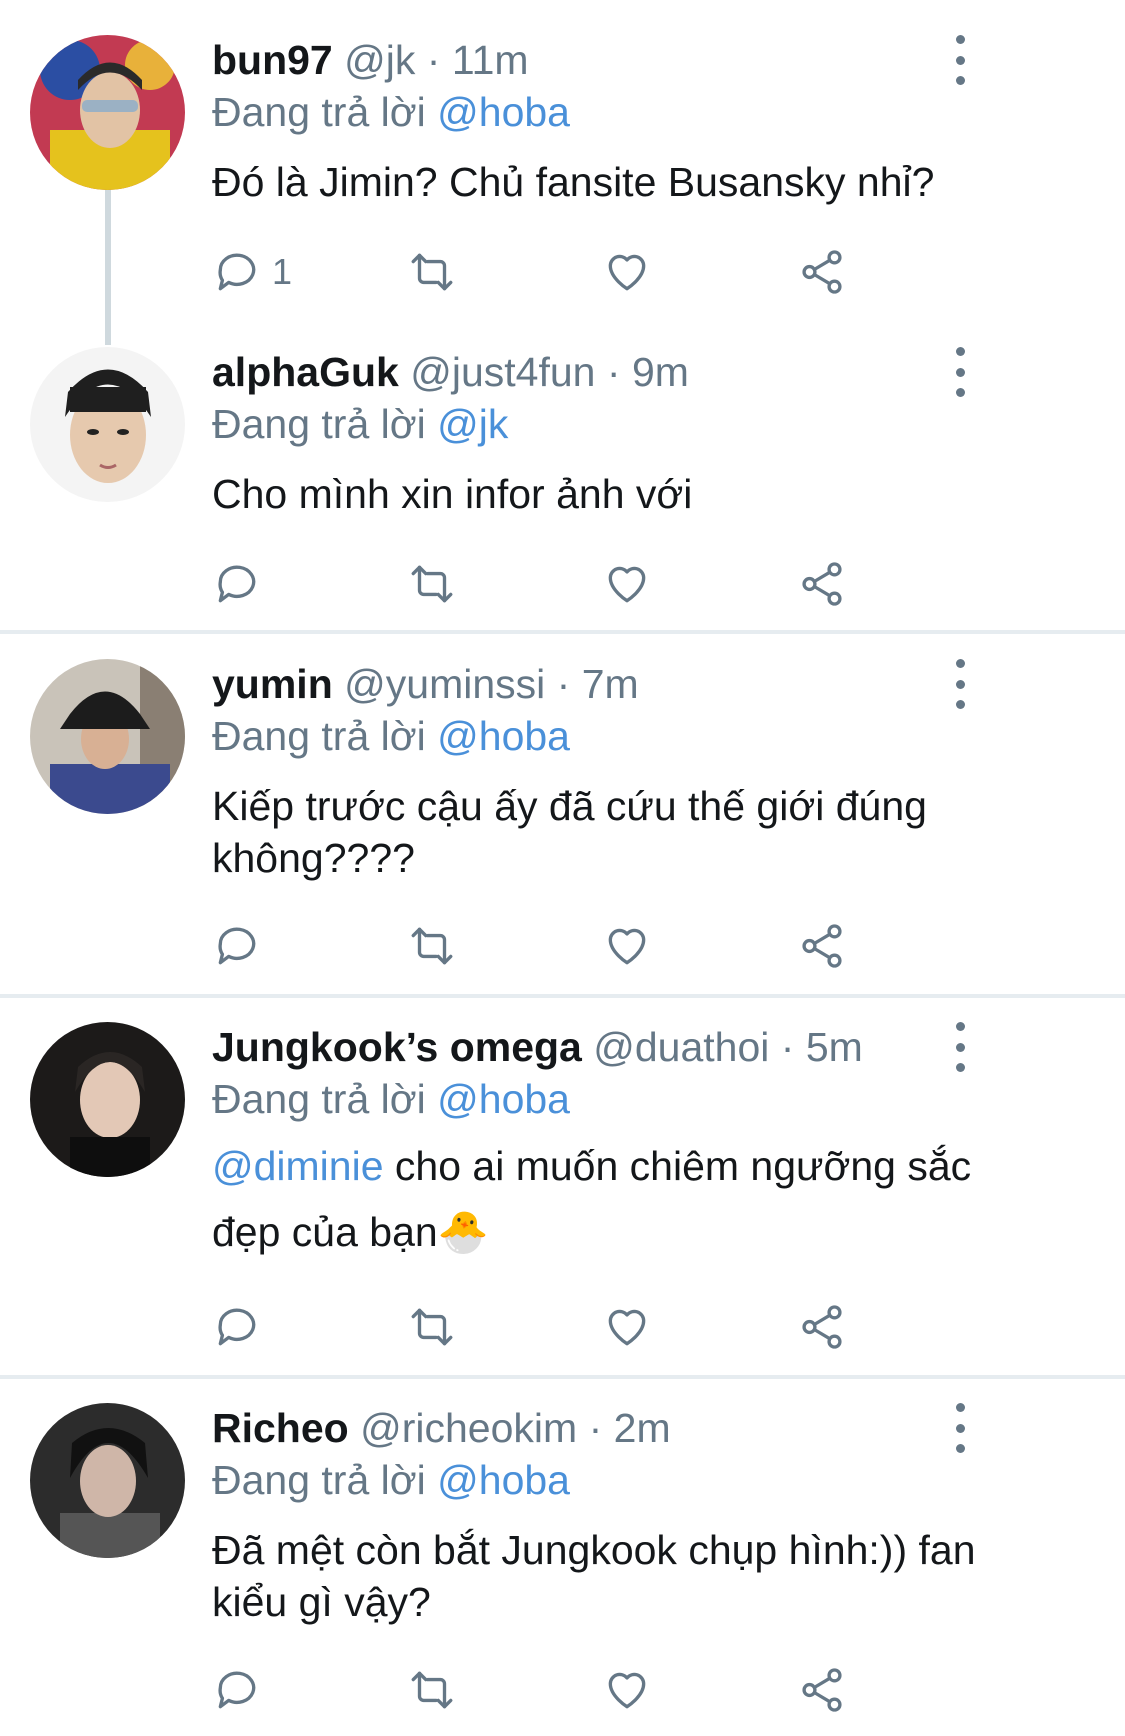 The image size is (1125, 1736). I want to click on tweet-header: alphaGuk @just4fun · 9m, so click(450, 372).